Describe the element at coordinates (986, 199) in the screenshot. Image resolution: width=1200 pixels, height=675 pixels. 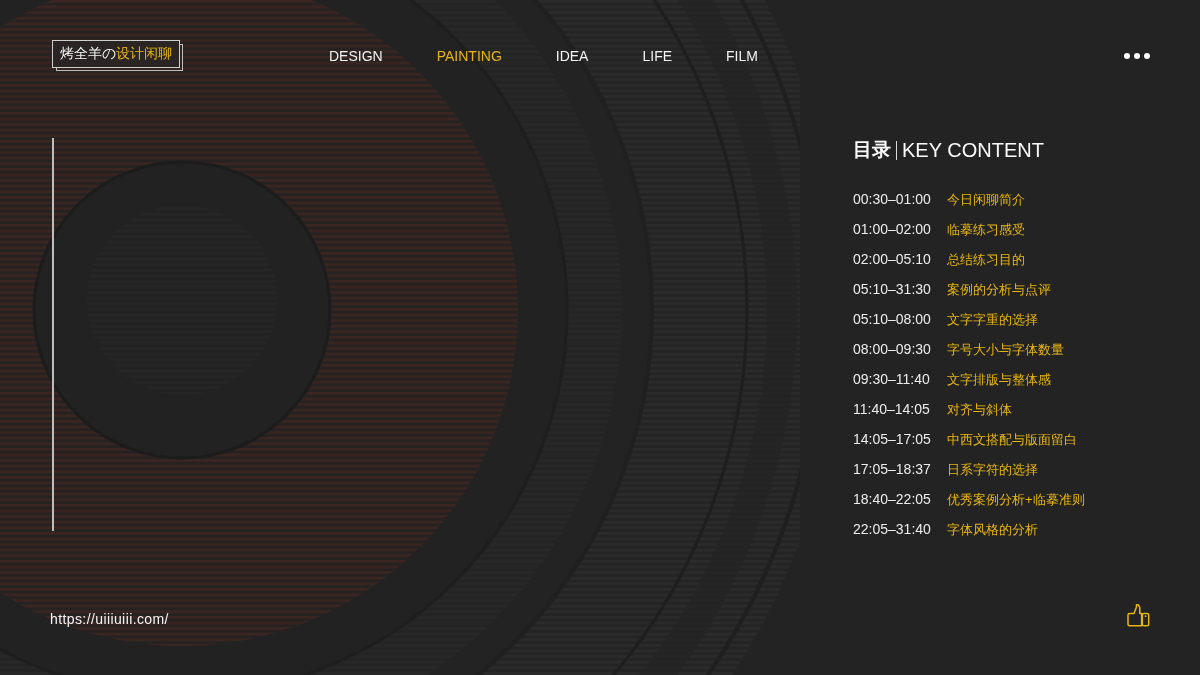
I see `topic-text: 今日闲聊简介` at that location.